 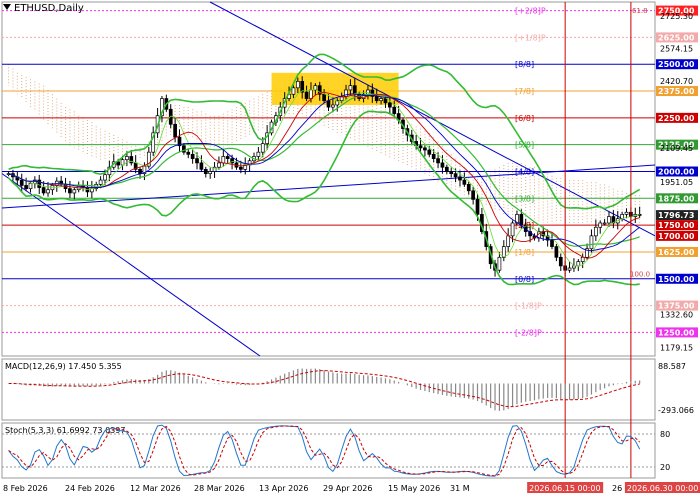 I want to click on price-level-box-text: 2375.00, so click(x=676, y=91).